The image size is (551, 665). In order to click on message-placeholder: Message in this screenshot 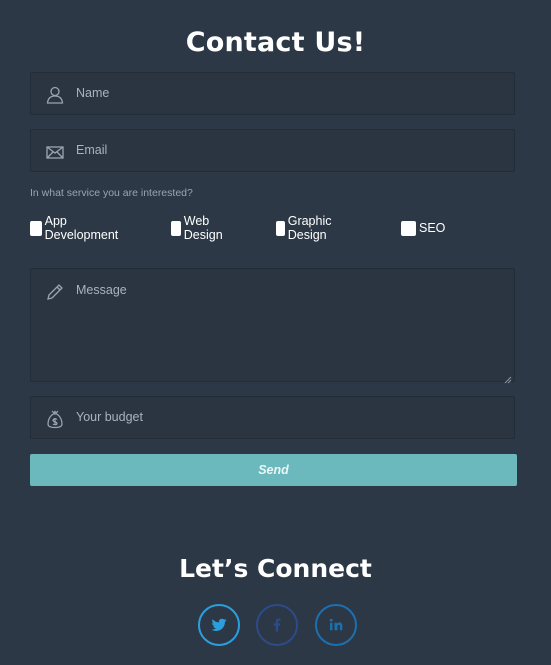, I will do `click(101, 290)`.